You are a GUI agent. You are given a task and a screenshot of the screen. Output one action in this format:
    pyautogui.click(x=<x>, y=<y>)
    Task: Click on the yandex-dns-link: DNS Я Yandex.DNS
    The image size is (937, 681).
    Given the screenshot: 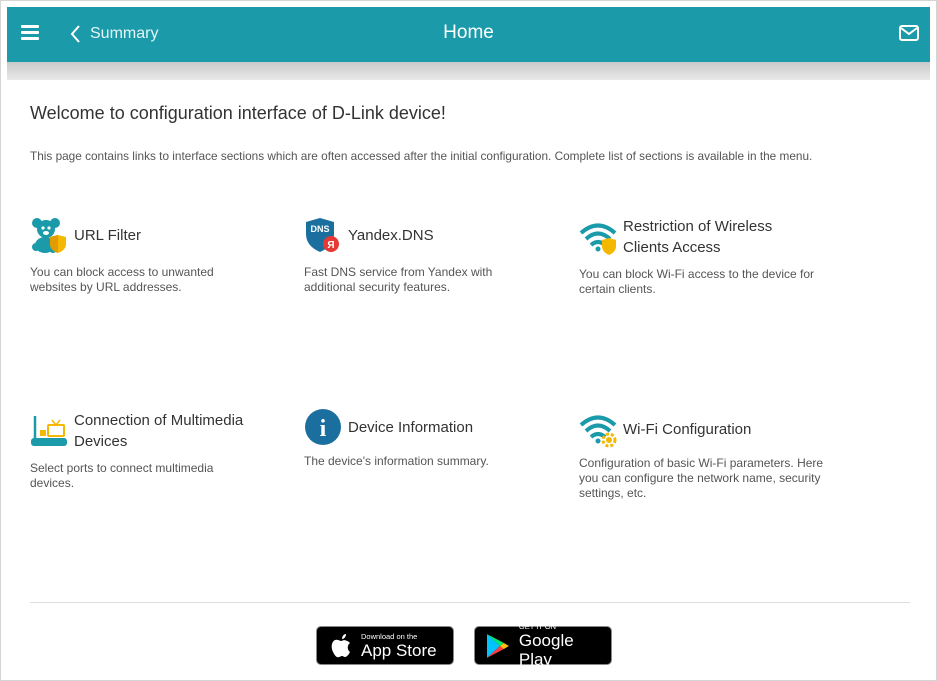 What is the action you would take?
    pyautogui.click(x=434, y=235)
    